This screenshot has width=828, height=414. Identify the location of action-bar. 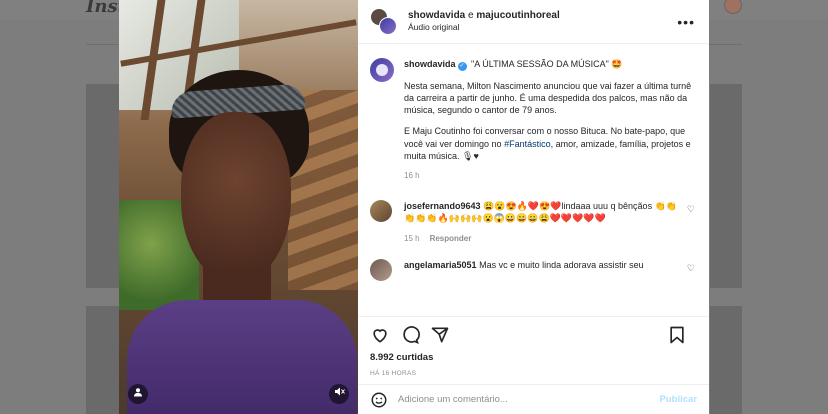
(533, 334).